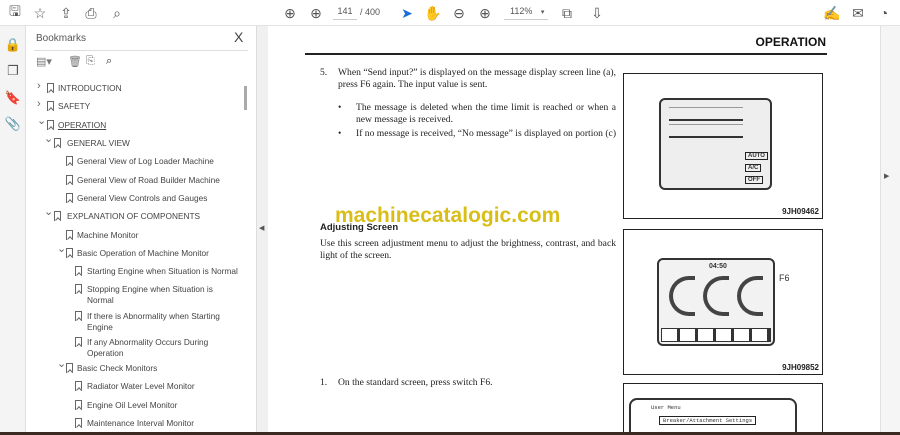  Describe the element at coordinates (708, 420) in the screenshot. I see `menu-item: Breaker/Attachment Settings` at that location.